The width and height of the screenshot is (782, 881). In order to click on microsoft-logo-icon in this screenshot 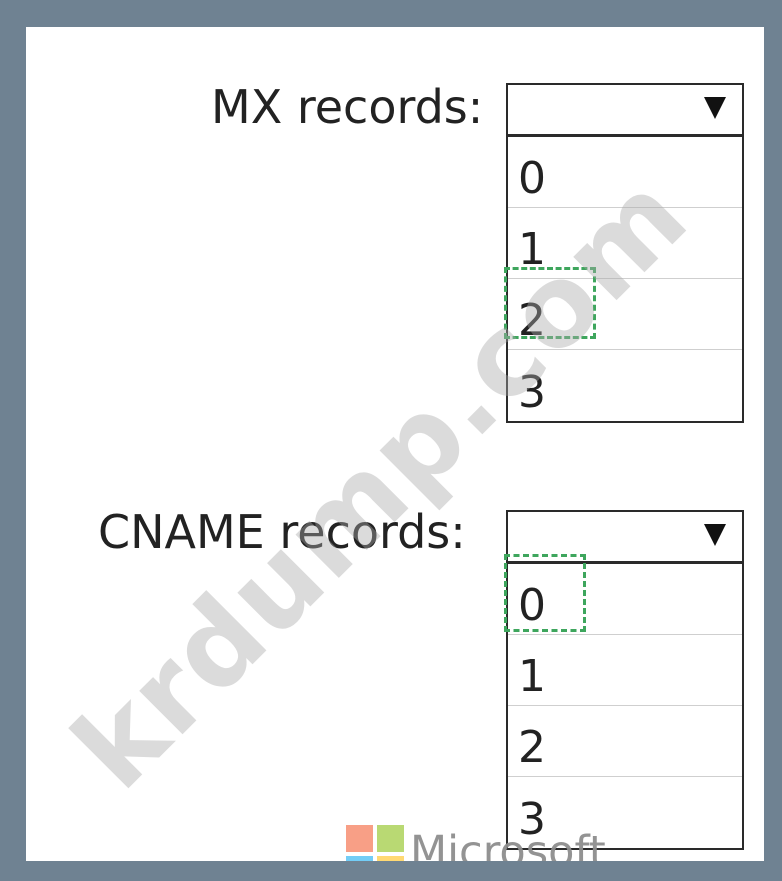, I will do `click(375, 843)`.